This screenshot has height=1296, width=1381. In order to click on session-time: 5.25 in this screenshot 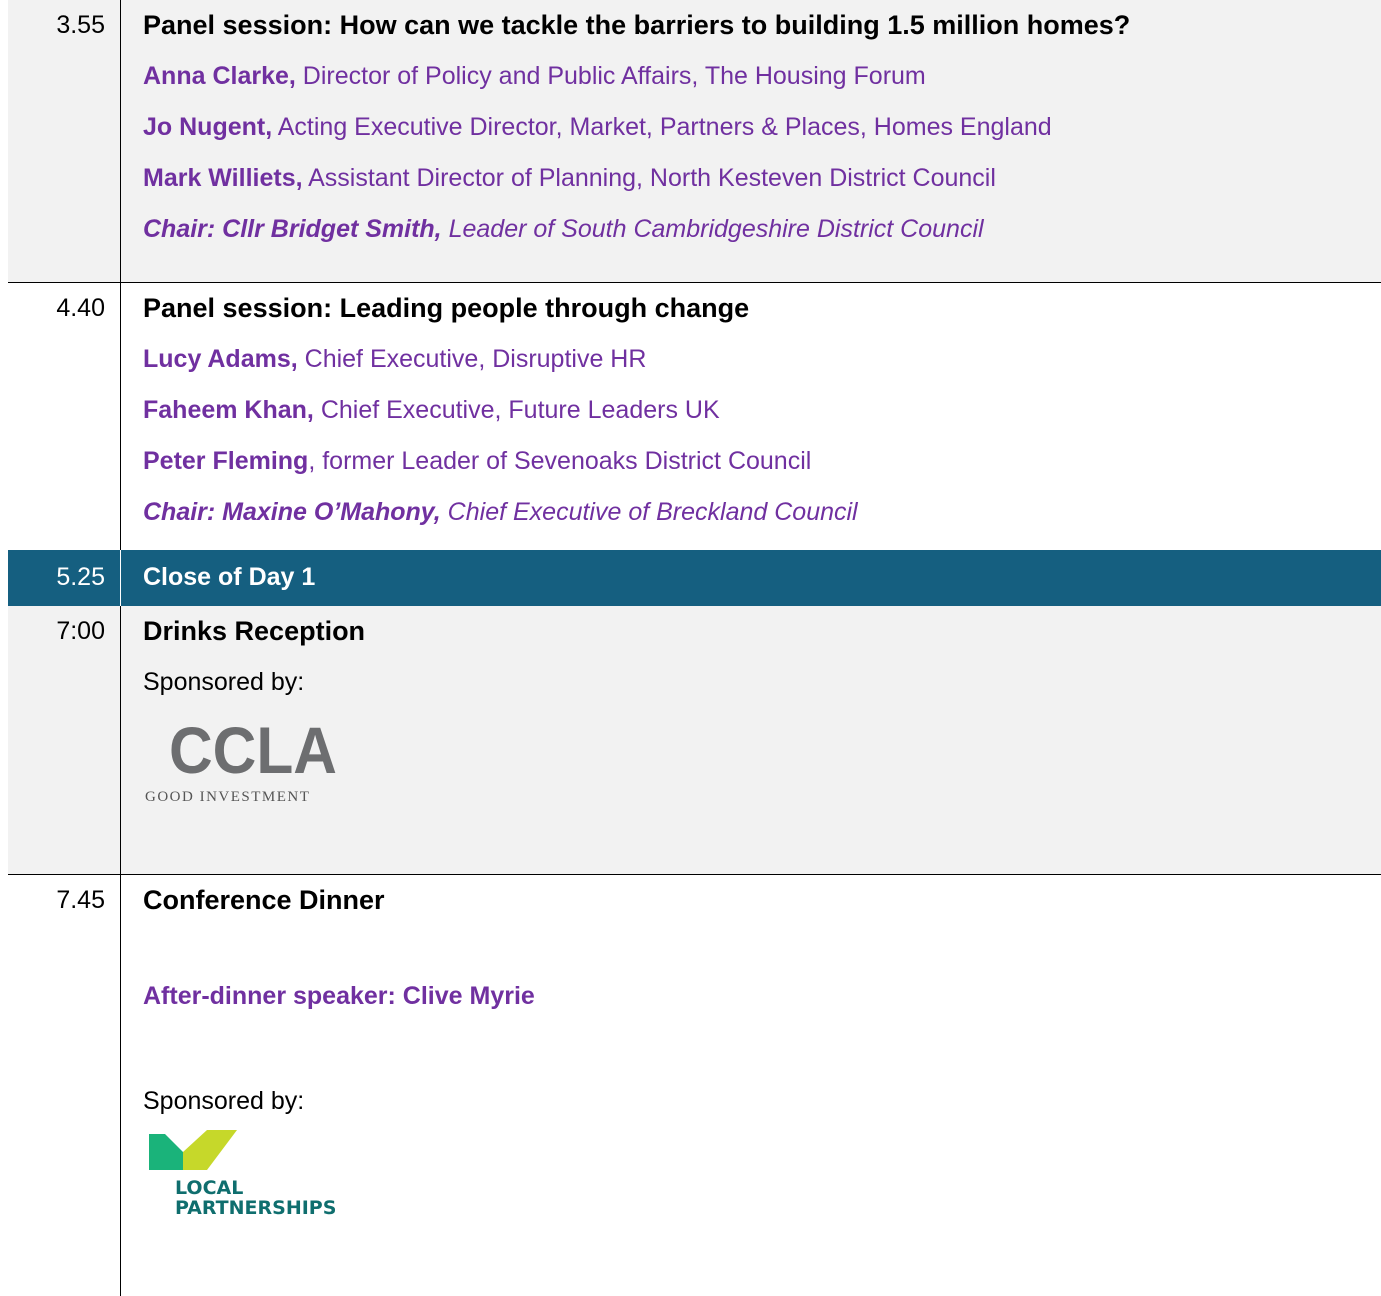, I will do `click(64, 578)`.